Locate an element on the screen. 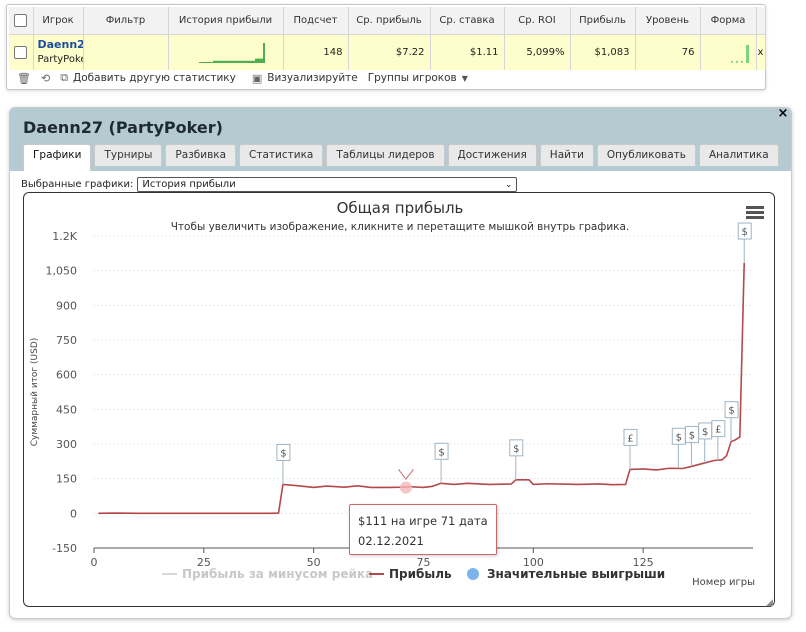 This screenshot has width=806, height=632. tab-achievements: Достижения is located at coordinates (492, 155).